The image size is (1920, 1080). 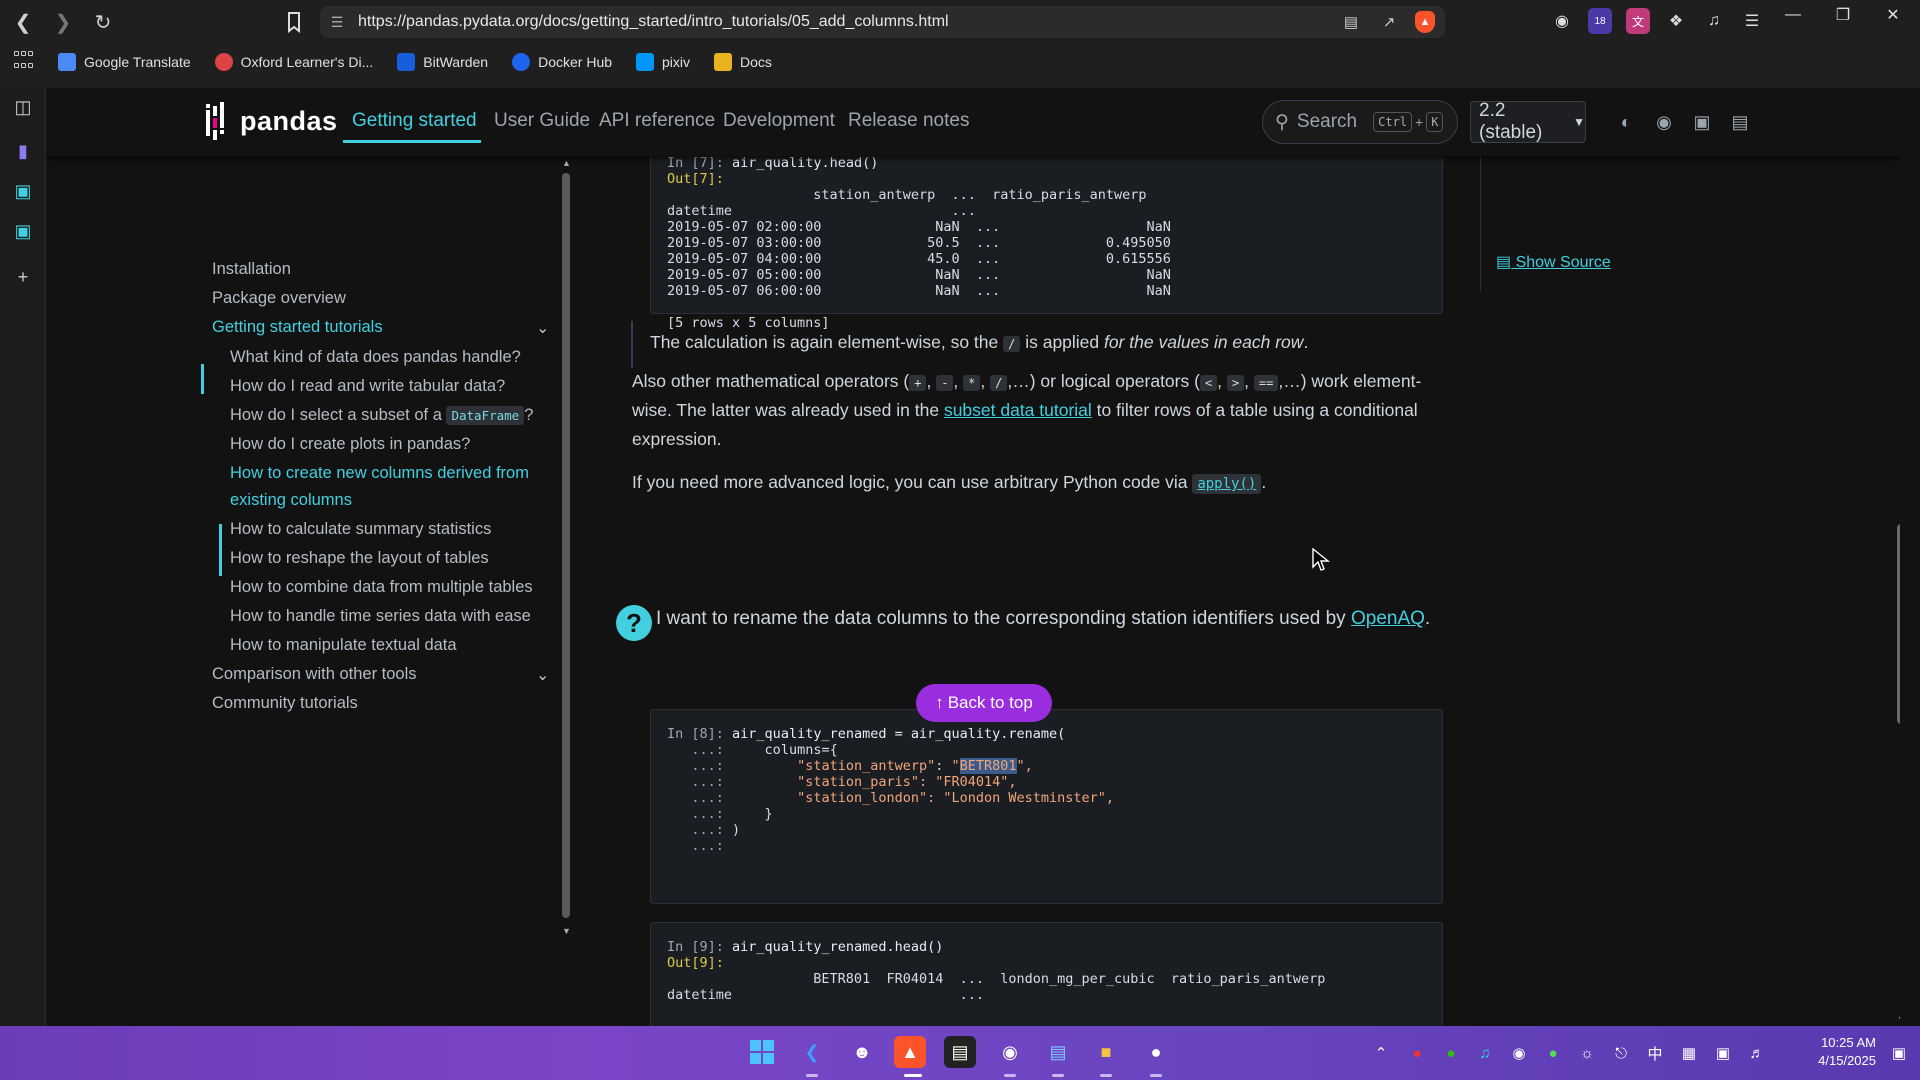 I want to click on sidebar-item-read-write: How do I read and write tabular data?, so click(x=367, y=386).